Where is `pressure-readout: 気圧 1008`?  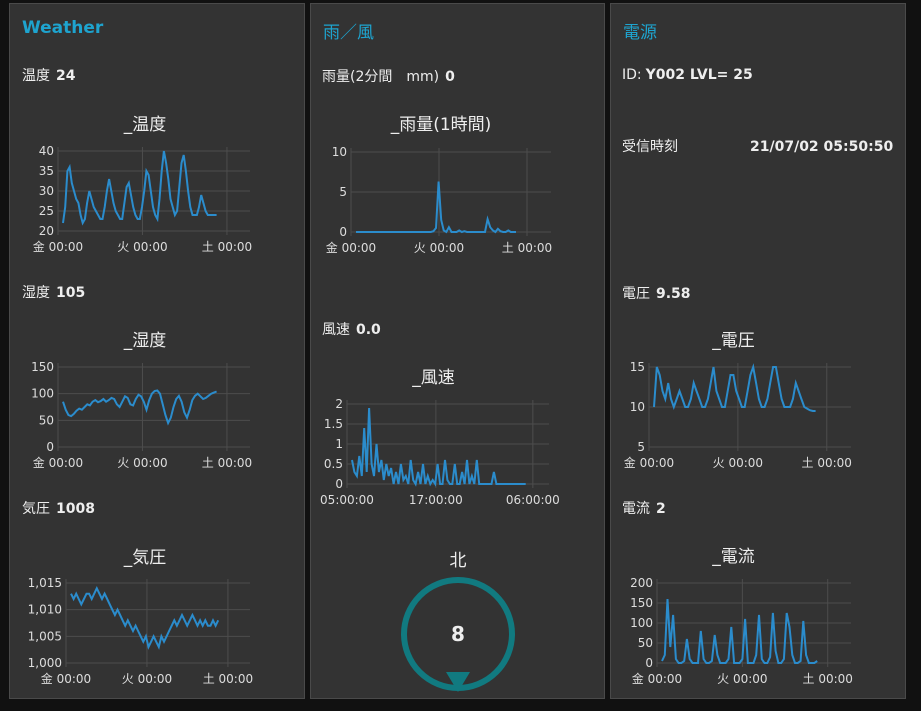 pressure-readout: 気圧 1008 is located at coordinates (58, 508).